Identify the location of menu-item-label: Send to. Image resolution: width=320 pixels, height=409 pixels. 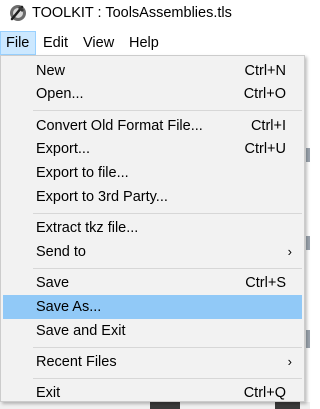
(61, 252).